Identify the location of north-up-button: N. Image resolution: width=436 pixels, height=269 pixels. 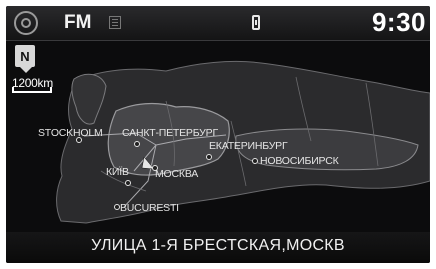
(25, 56).